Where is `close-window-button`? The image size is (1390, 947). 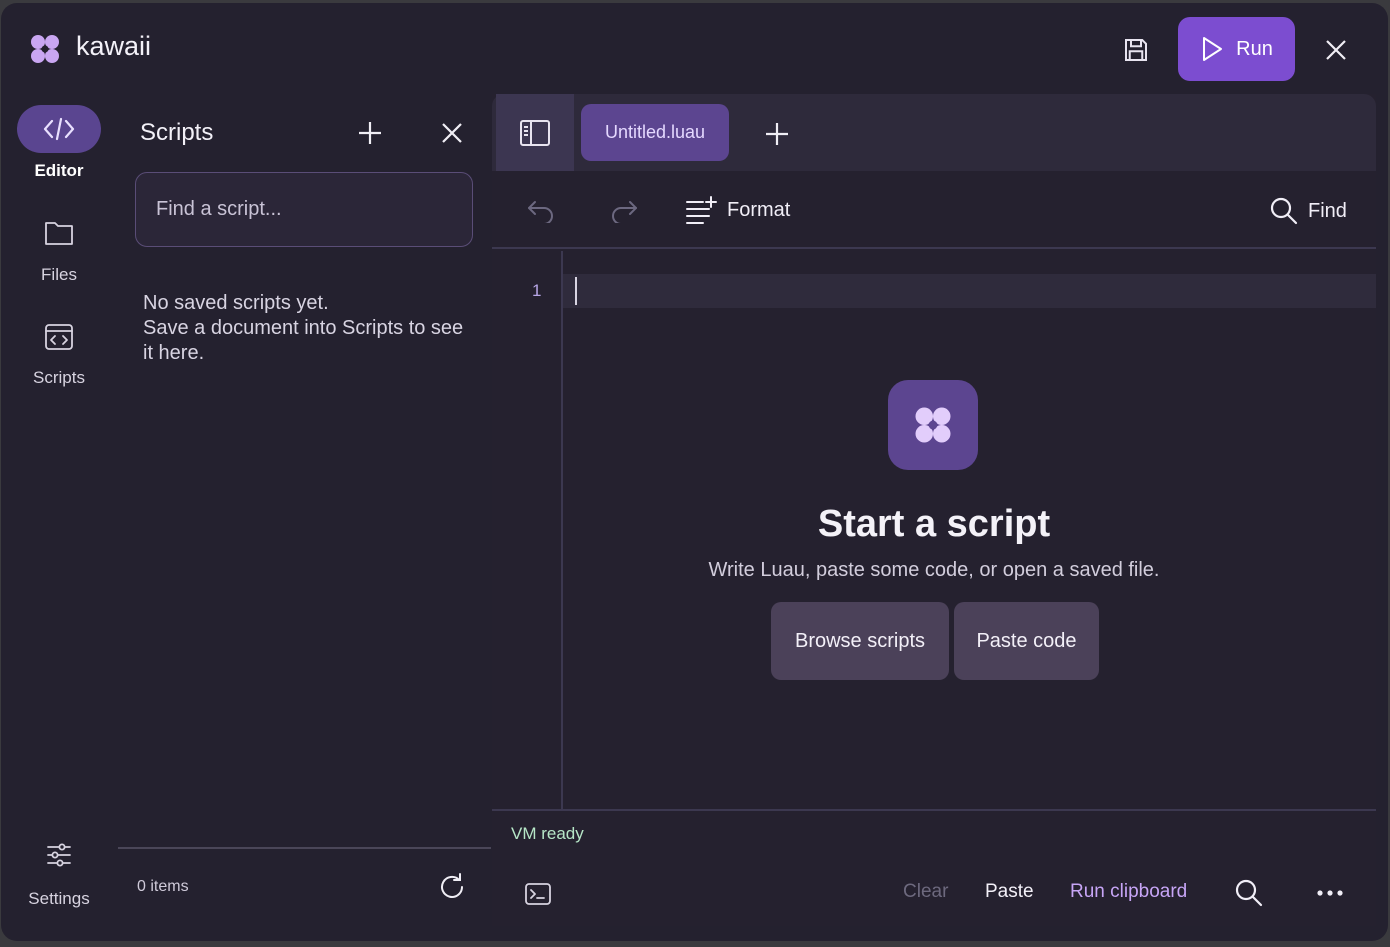
close-window-button is located at coordinates (1336, 50).